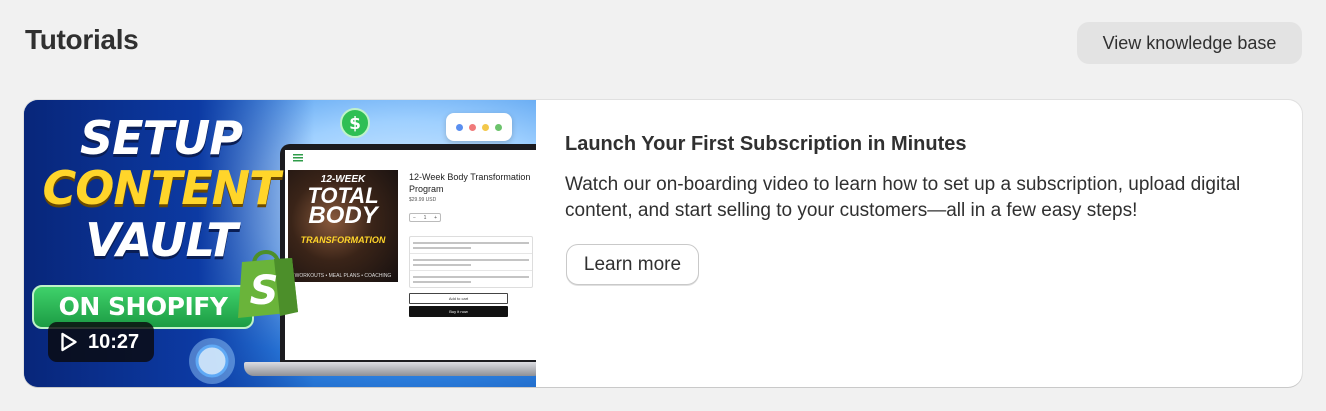 The height and width of the screenshot is (411, 1326). I want to click on mock-plan-options, so click(471, 262).